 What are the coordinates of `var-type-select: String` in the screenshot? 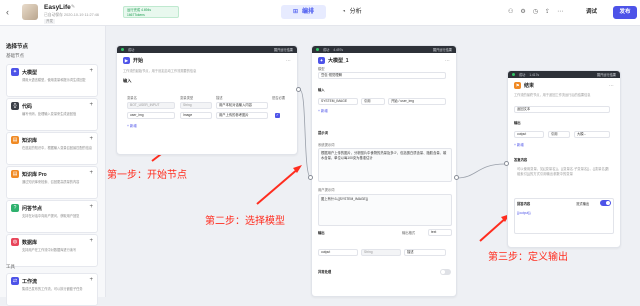 It's located at (196, 105).